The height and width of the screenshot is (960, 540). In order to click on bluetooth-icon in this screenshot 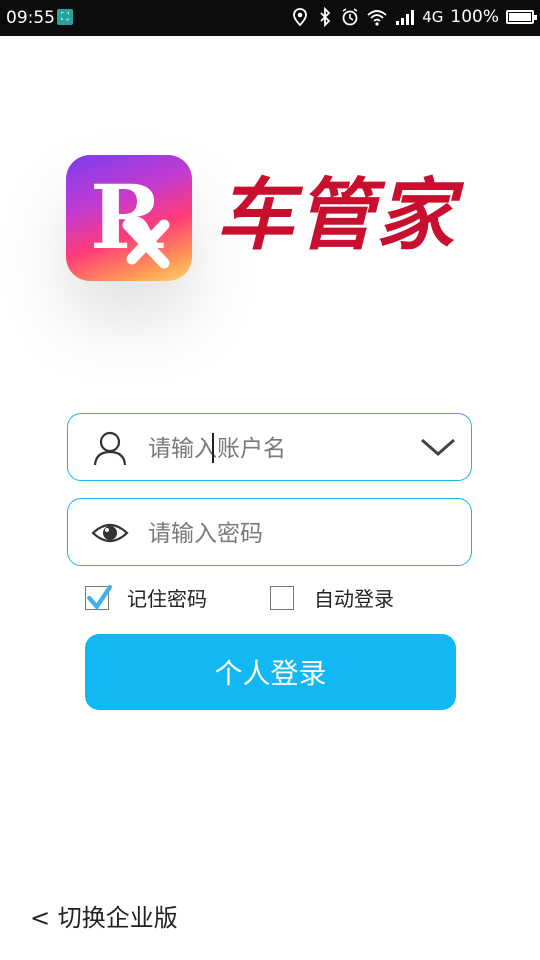, I will do `click(325, 17)`.